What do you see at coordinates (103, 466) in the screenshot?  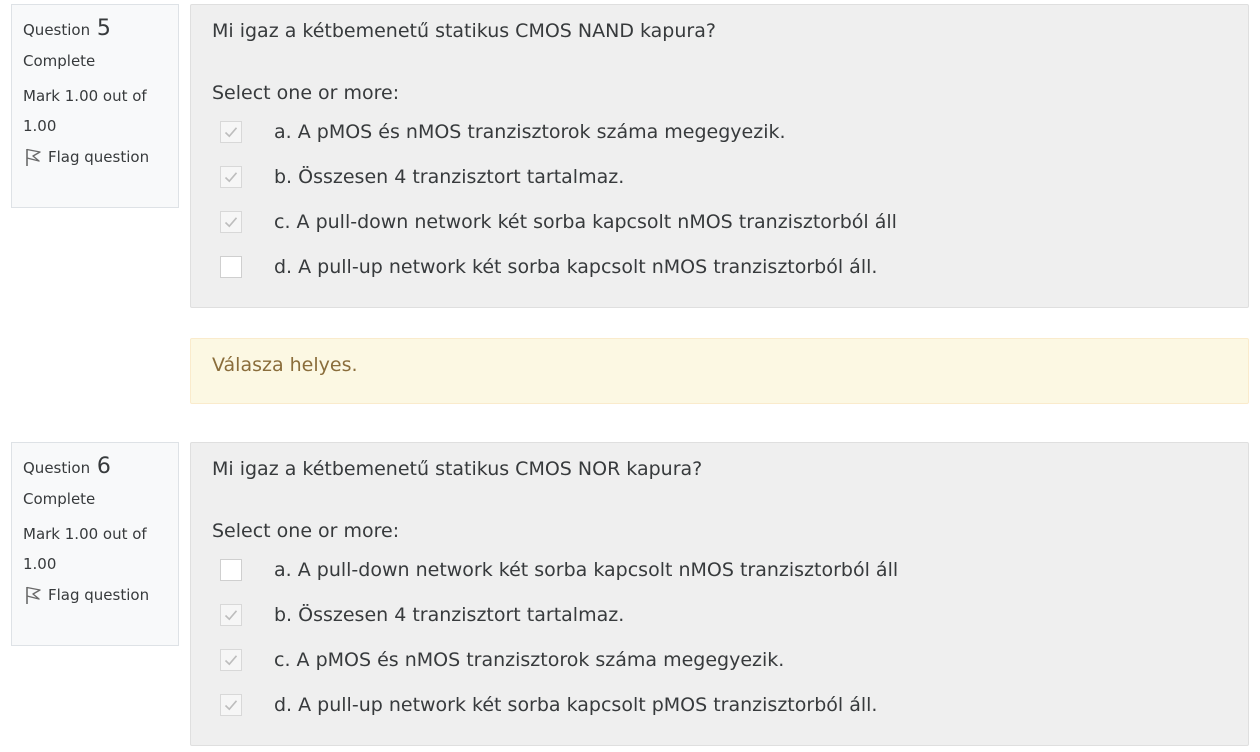 I see `question-number: 6` at bounding box center [103, 466].